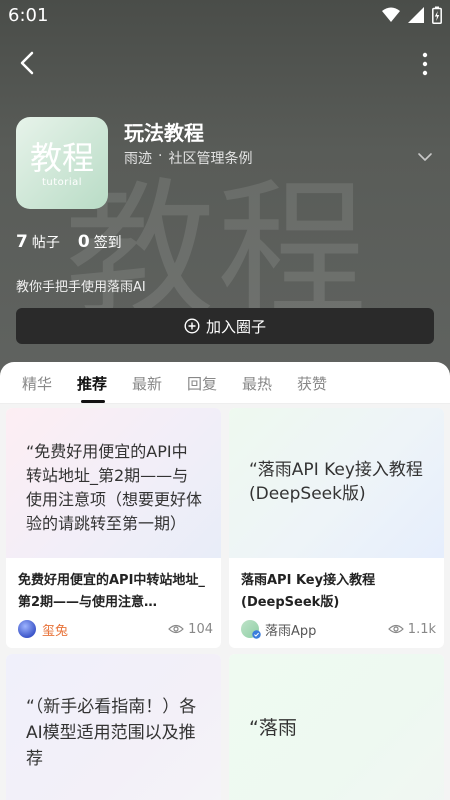 Image resolution: width=450 pixels, height=800 pixels. What do you see at coordinates (338, 629) in the screenshot?
I see `post-footer: 落雨App 1.1k` at bounding box center [338, 629].